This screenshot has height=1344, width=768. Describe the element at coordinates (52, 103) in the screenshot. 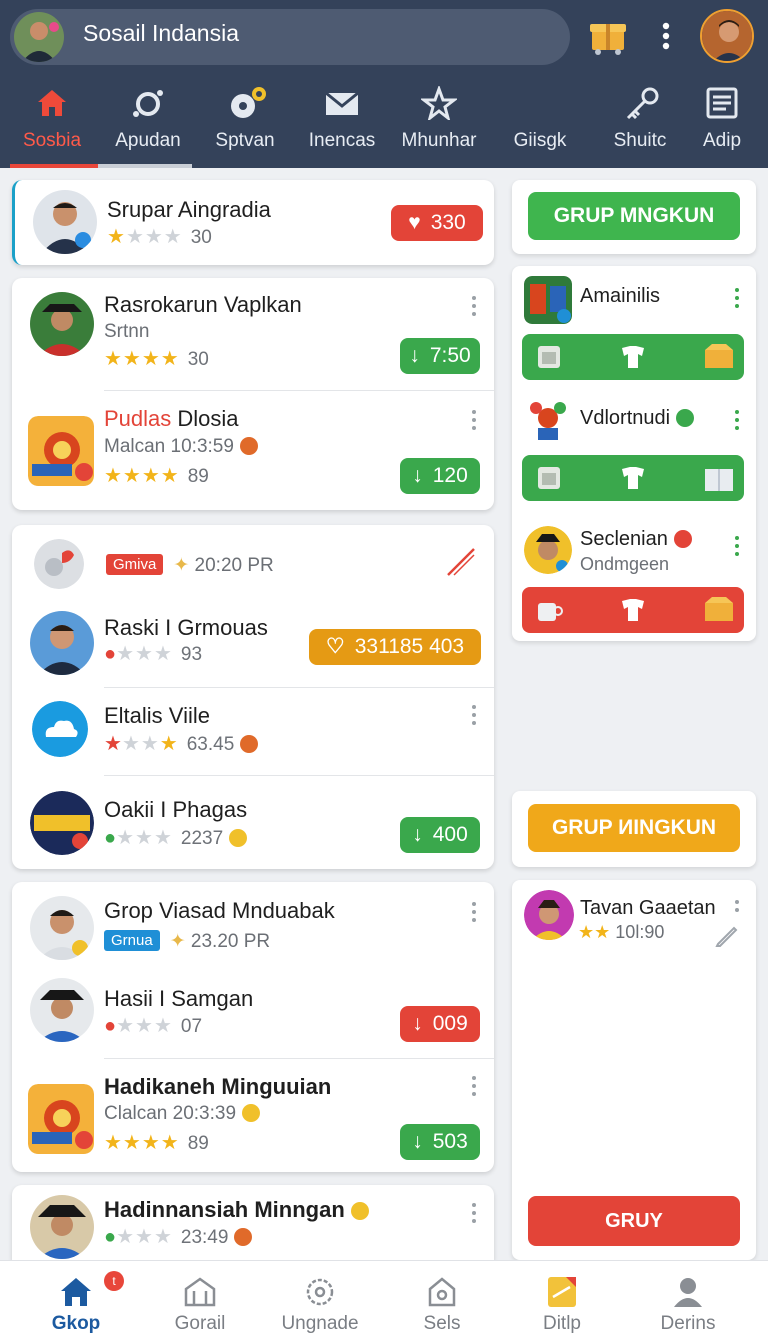

I see `home-icon` at that location.